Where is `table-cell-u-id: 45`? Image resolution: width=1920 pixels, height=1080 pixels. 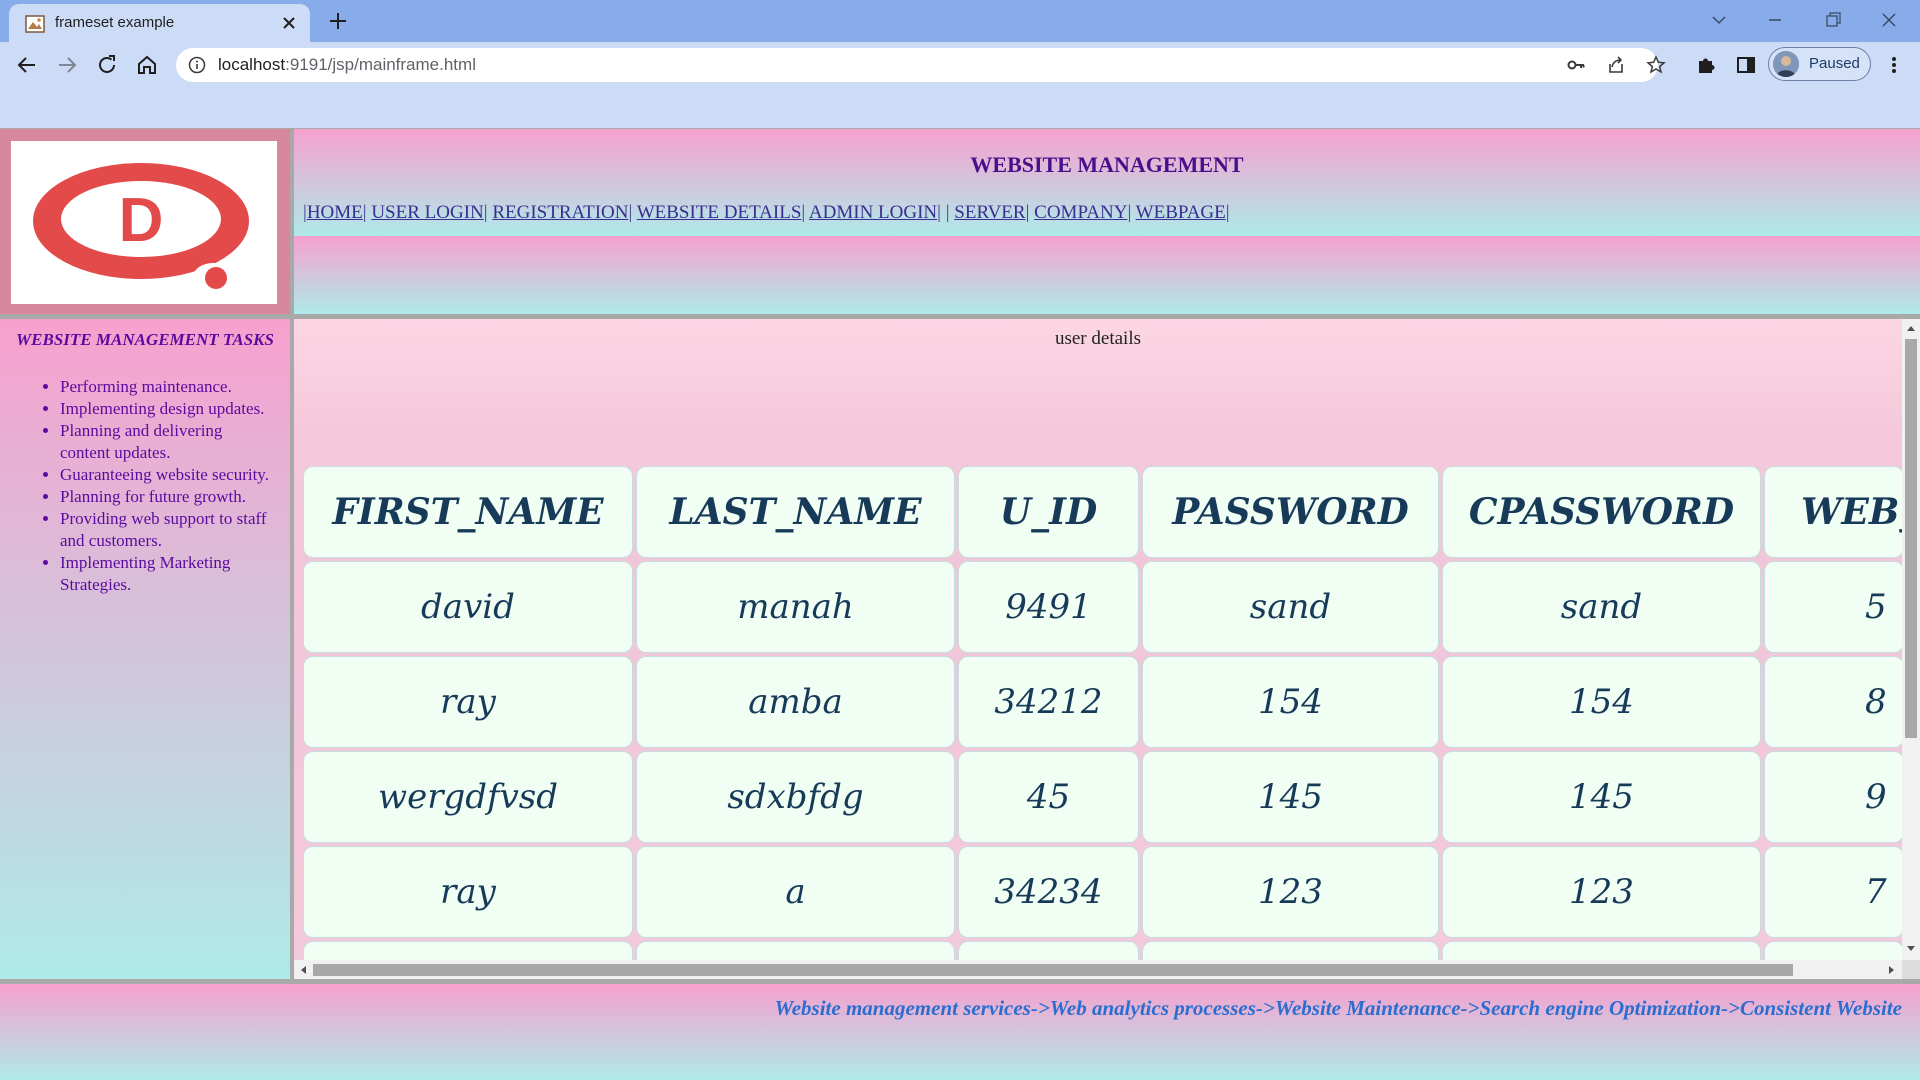 table-cell-u-id: 45 is located at coordinates (1048, 797).